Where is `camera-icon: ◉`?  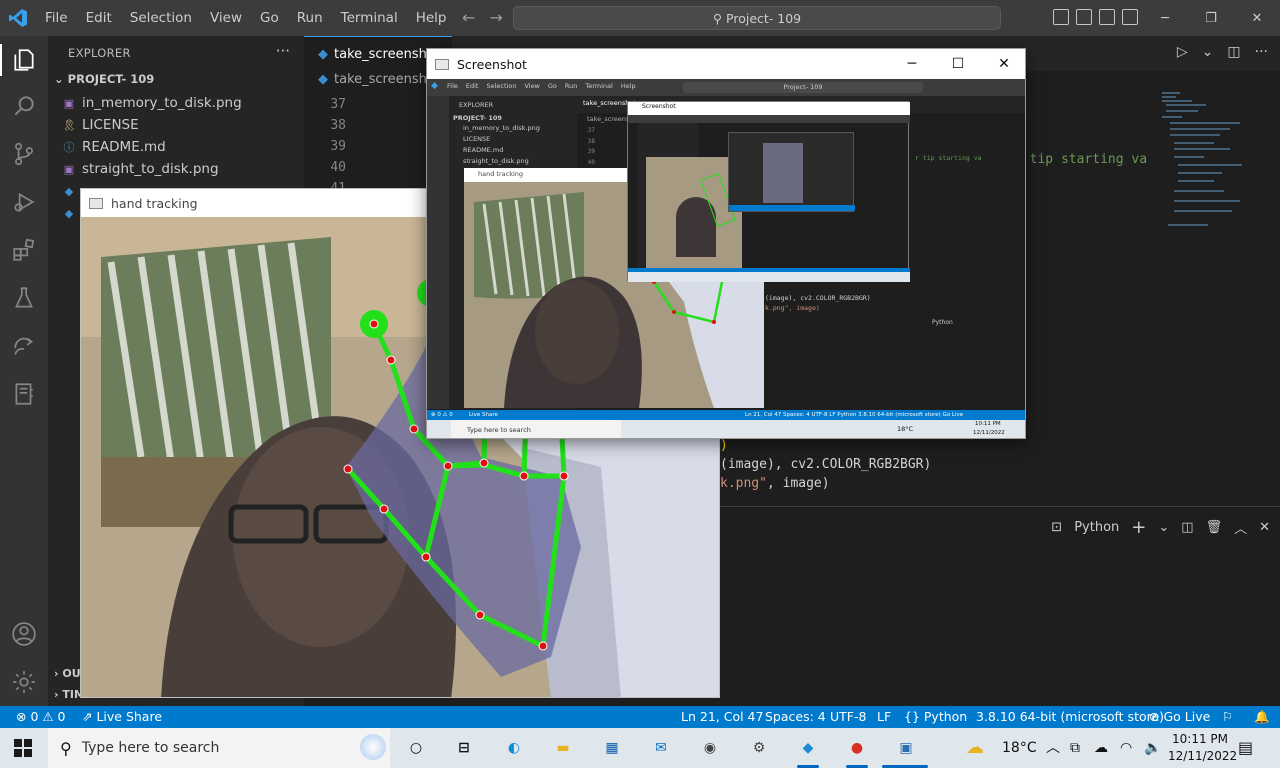 camera-icon: ◉ is located at coordinates (710, 748).